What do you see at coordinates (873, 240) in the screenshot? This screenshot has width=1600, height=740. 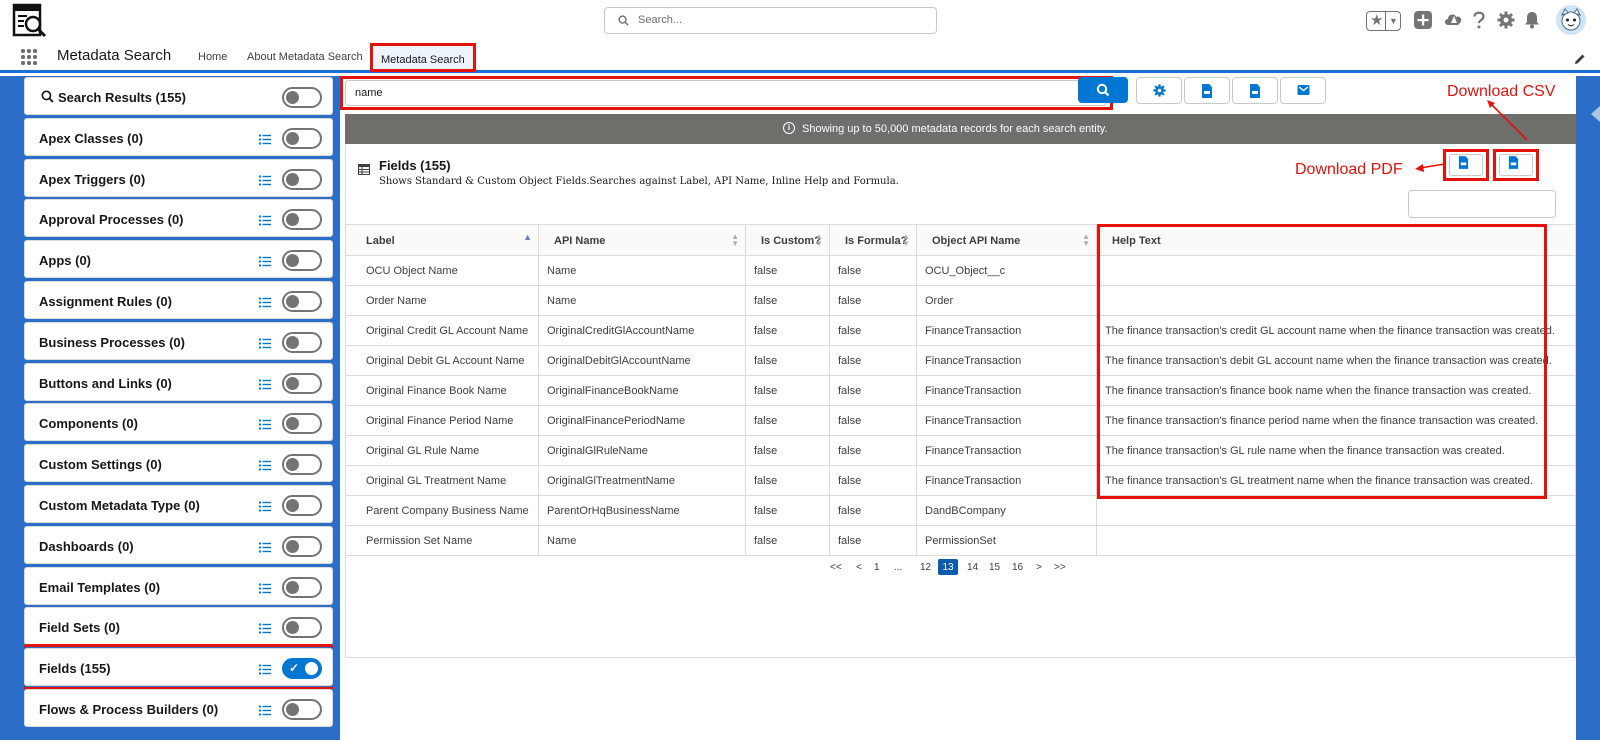 I see `column-header-is-formula: Is Formula? ▲ ▼` at bounding box center [873, 240].